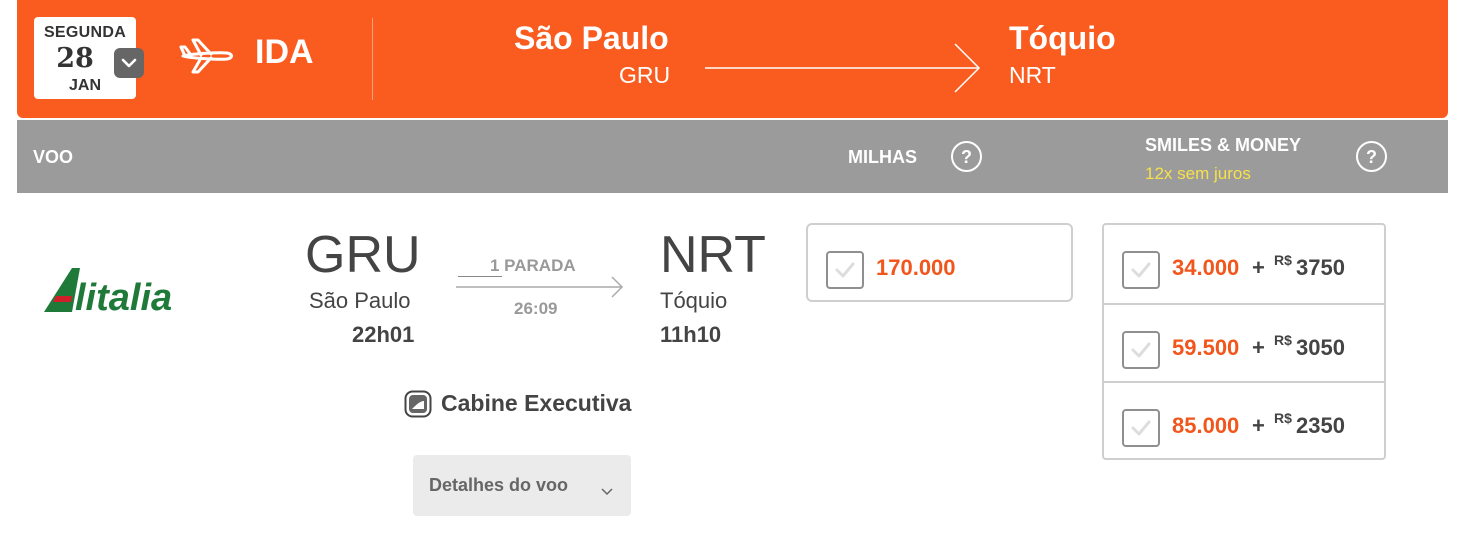  Describe the element at coordinates (418, 406) in the screenshot. I see `seat-icon` at that location.